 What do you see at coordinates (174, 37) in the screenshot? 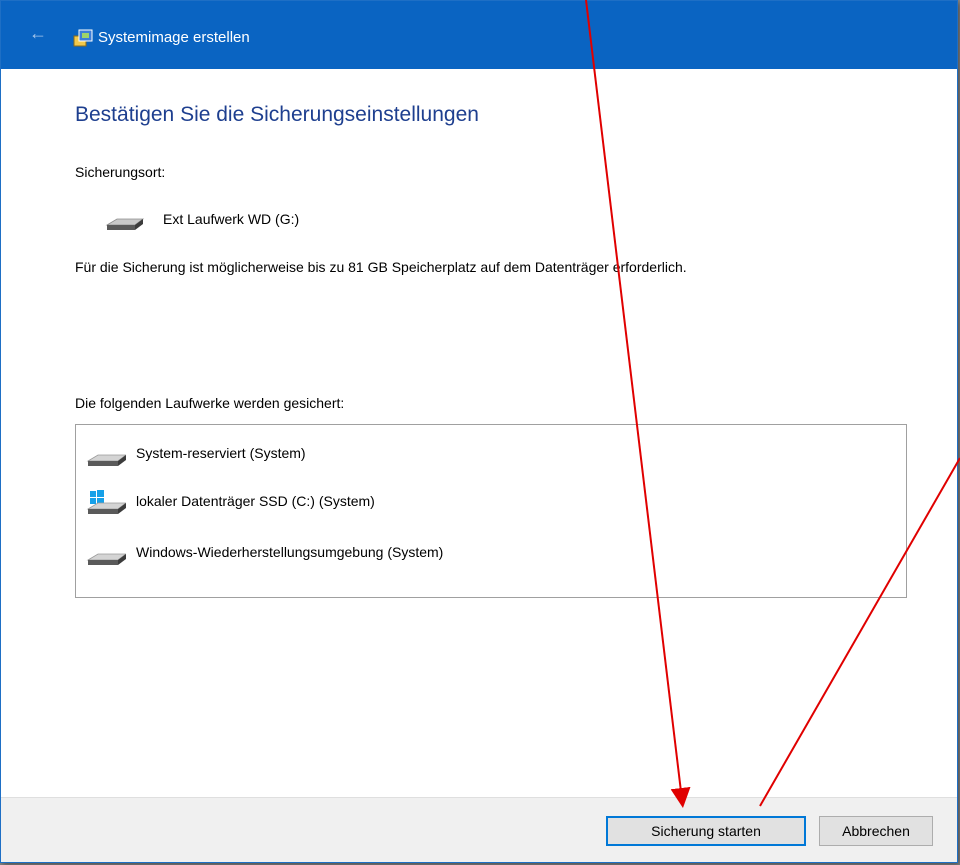
I see `window-title: Systemimage erstellen` at bounding box center [174, 37].